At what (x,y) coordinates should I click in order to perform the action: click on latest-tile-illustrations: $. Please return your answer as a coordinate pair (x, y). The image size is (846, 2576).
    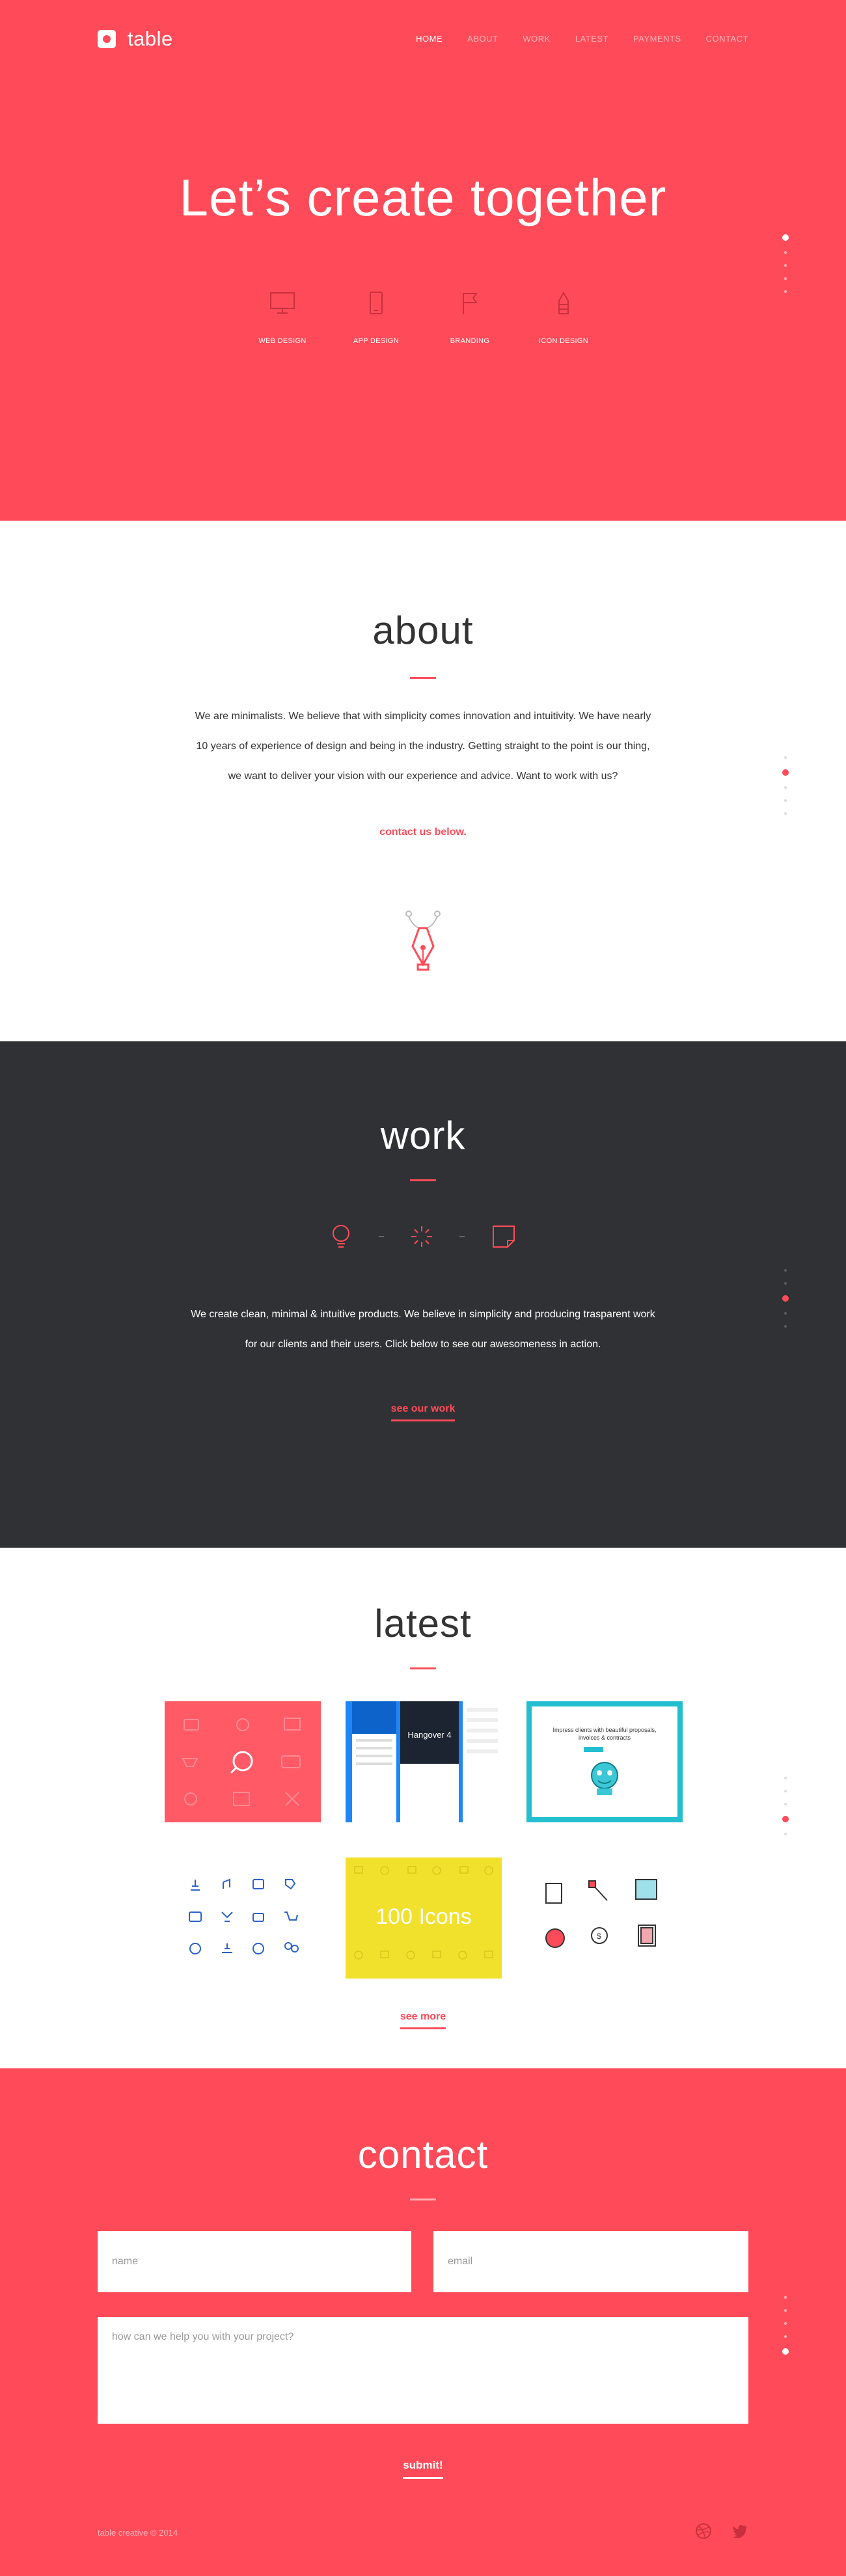
    Looking at the image, I should click on (604, 1918).